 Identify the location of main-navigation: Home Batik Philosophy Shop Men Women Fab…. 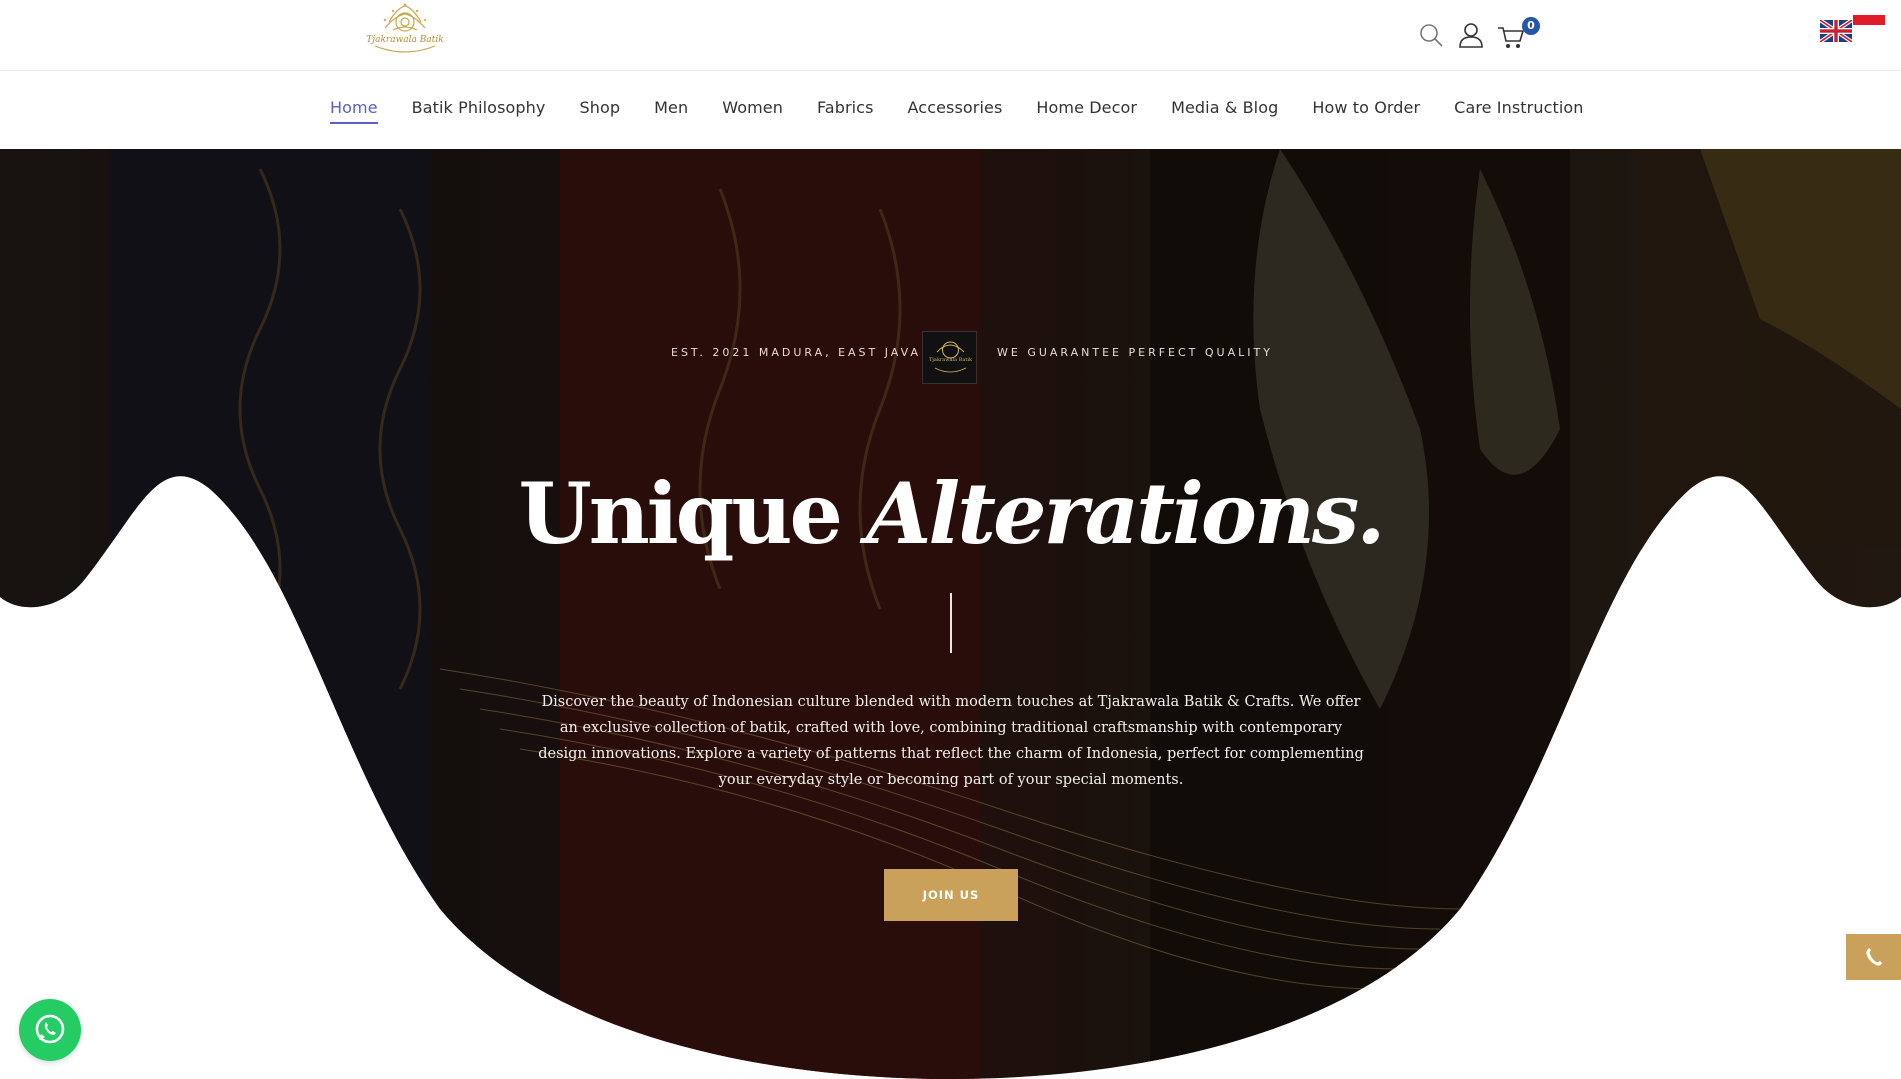
(950, 110).